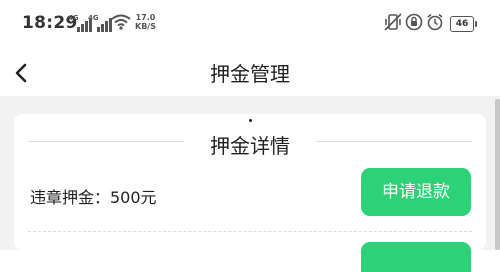  Describe the element at coordinates (121, 22) in the screenshot. I see `wifi-icon` at that location.